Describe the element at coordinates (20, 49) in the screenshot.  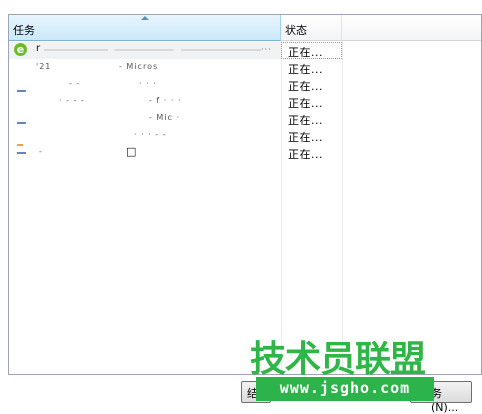
I see `internet-explorer-icon: e` at that location.